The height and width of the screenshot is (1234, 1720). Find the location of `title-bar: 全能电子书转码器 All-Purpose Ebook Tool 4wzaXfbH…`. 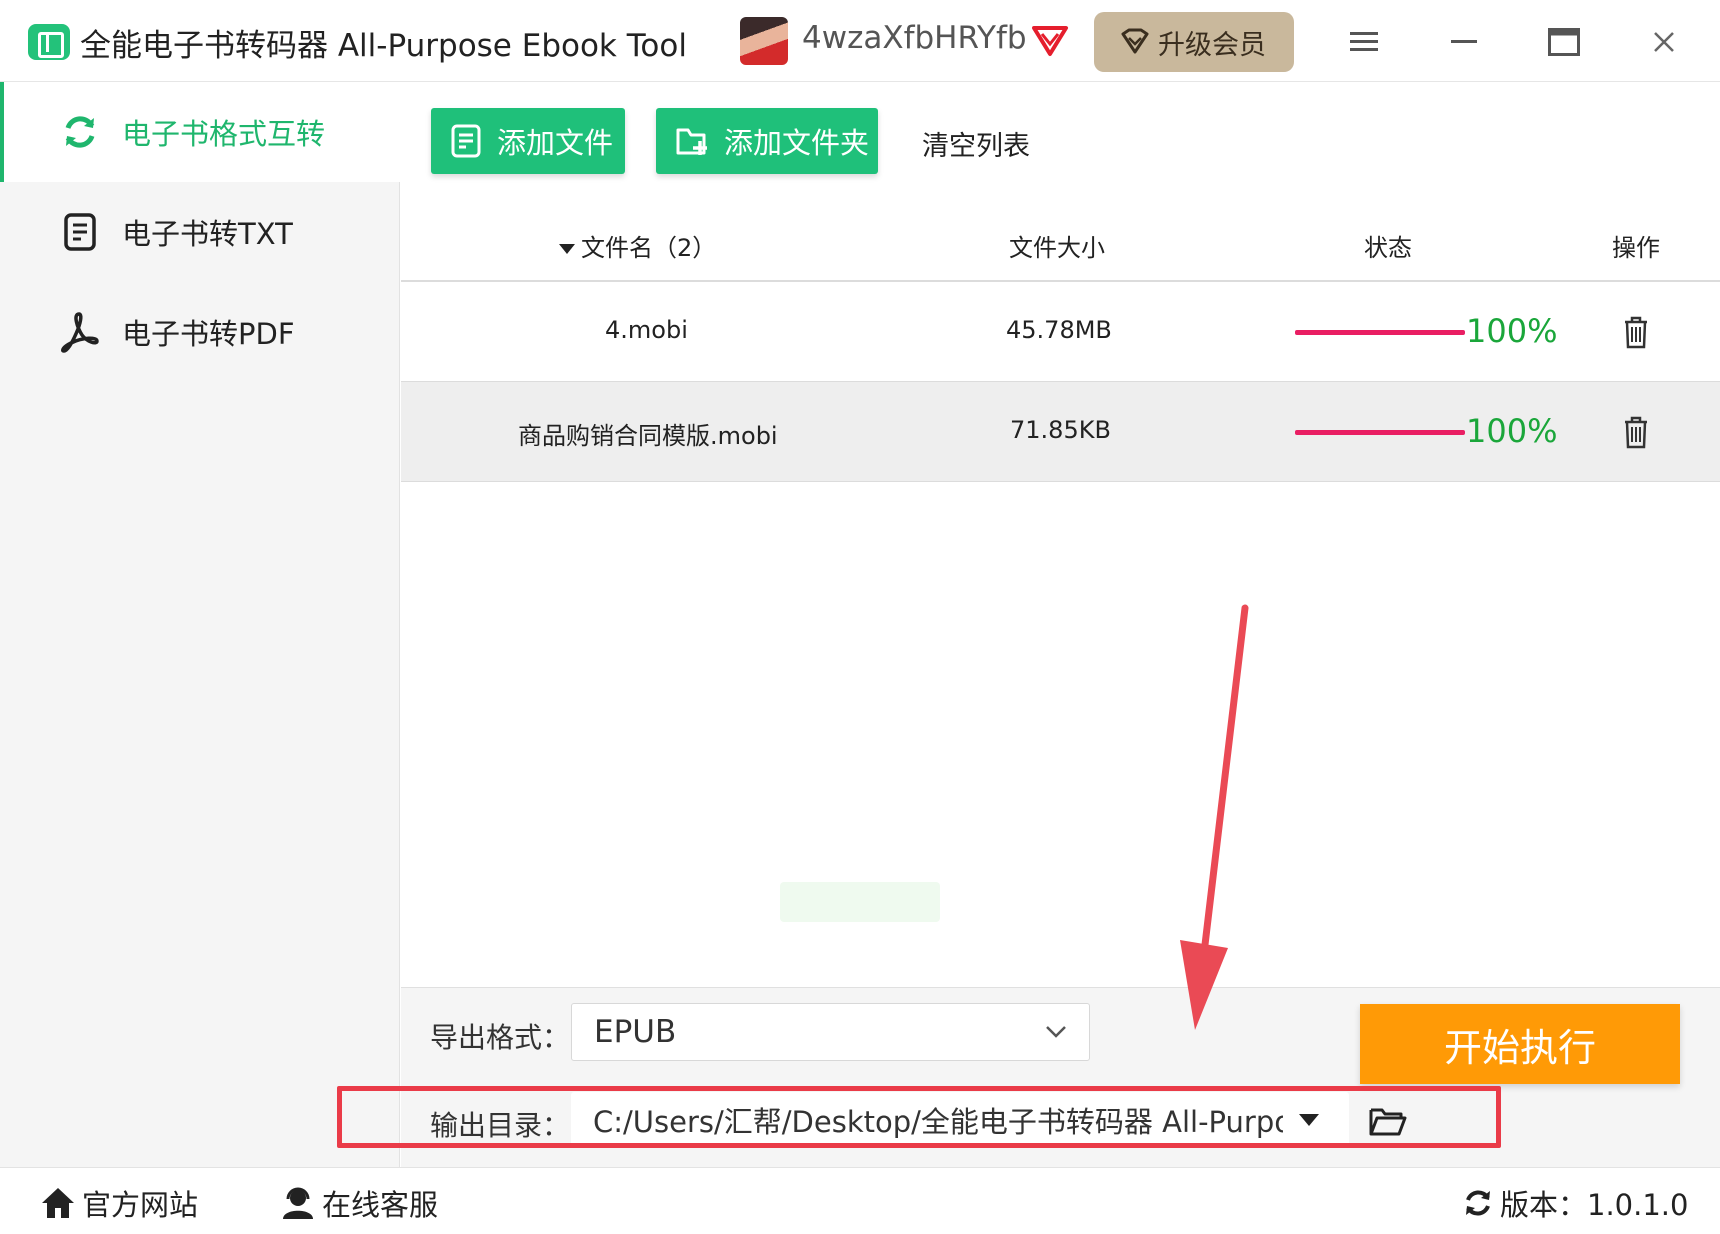

title-bar: 全能电子书转码器 All-Purpose Ebook Tool 4wzaXfbH… is located at coordinates (860, 41).